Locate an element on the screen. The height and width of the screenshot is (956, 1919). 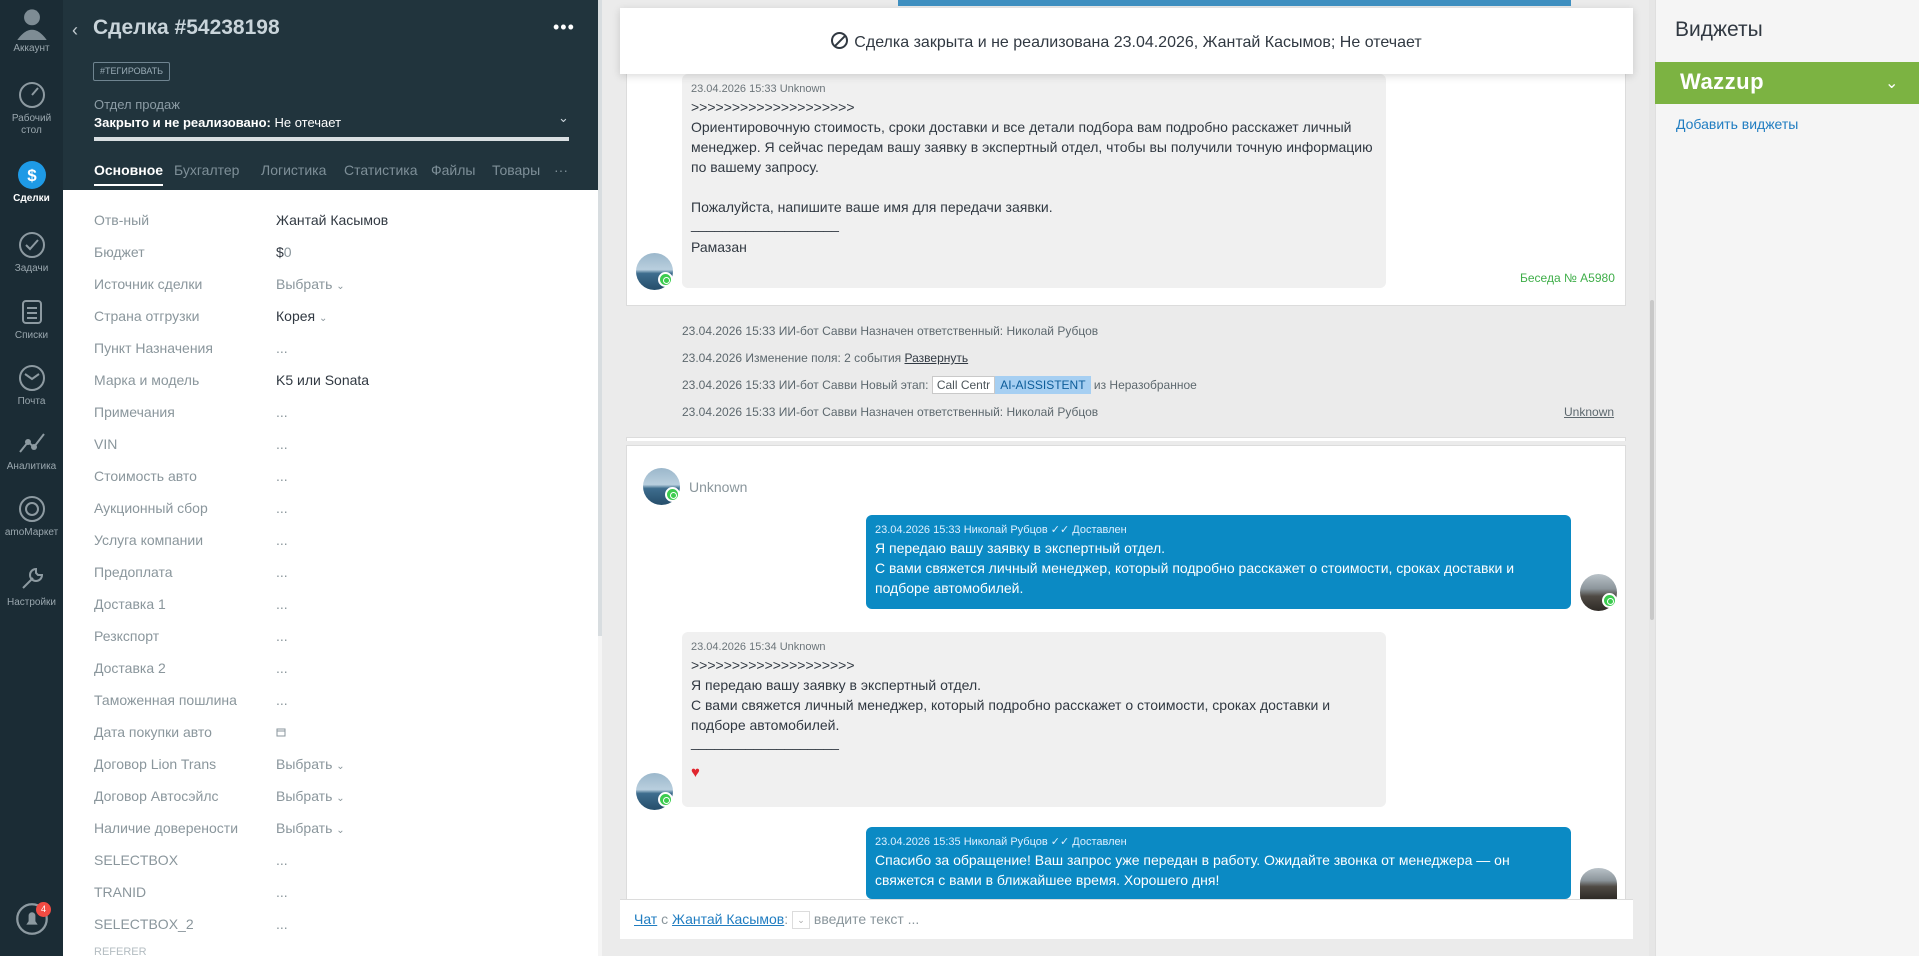
chat-block-stack-edge is located at coordinates (1126, 439).